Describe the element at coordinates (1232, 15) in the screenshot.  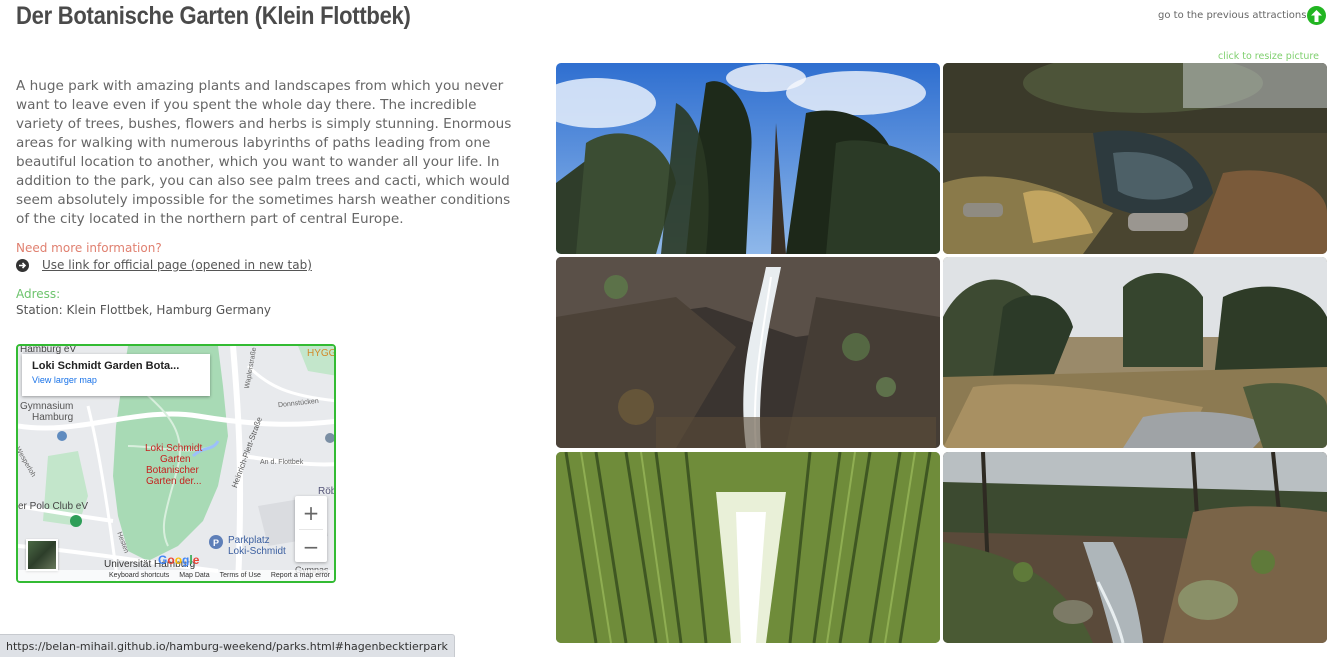
I see `previous-attractions-link: go to the previous attractions` at that location.